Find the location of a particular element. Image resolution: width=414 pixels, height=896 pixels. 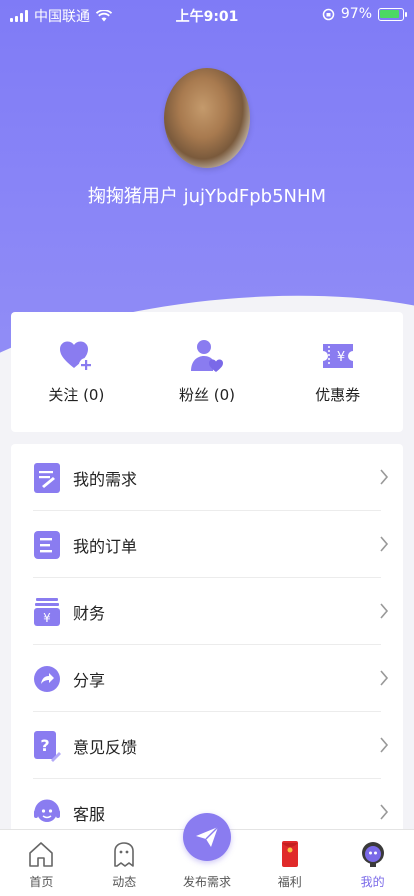

share-icon is located at coordinates (47, 678).